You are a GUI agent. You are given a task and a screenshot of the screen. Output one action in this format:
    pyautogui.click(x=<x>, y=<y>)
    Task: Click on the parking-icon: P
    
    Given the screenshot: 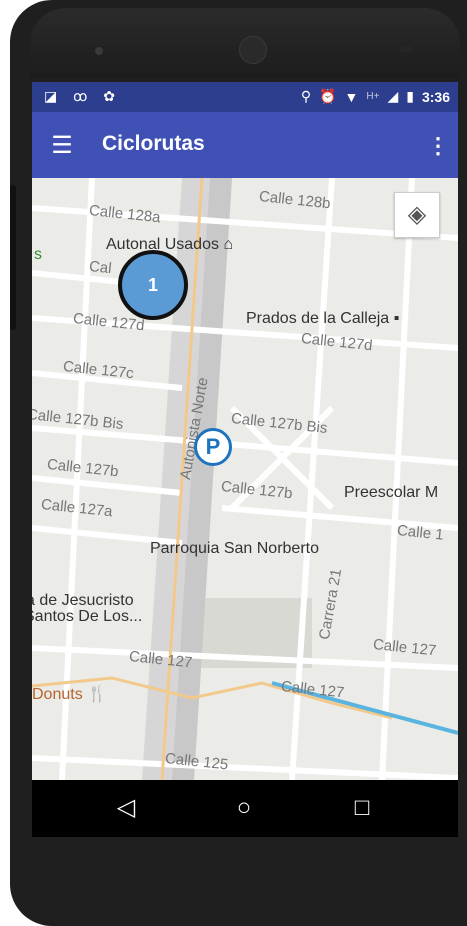 What is the action you would take?
    pyautogui.click(x=213, y=447)
    